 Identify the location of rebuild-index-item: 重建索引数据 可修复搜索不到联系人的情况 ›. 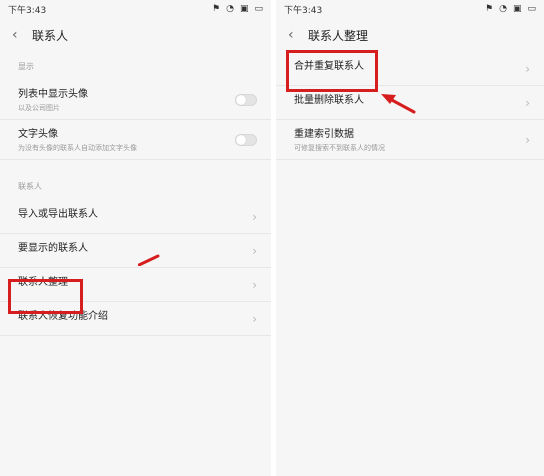
(410, 140).